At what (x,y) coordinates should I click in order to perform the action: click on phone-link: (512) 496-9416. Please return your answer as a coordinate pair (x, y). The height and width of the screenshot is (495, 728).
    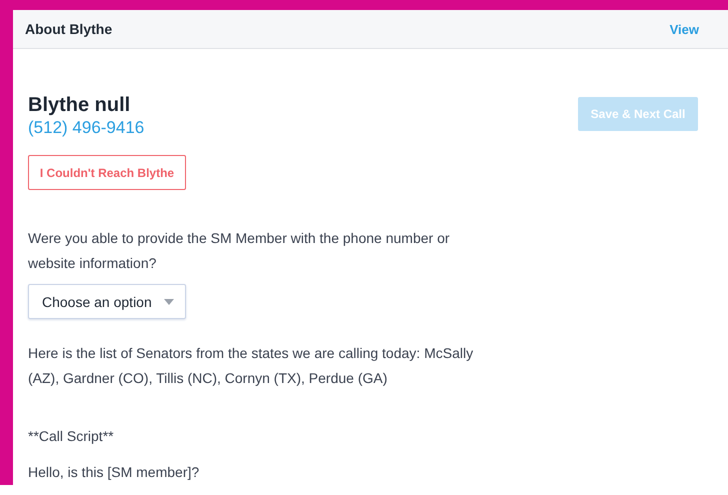
    Looking at the image, I should click on (86, 128).